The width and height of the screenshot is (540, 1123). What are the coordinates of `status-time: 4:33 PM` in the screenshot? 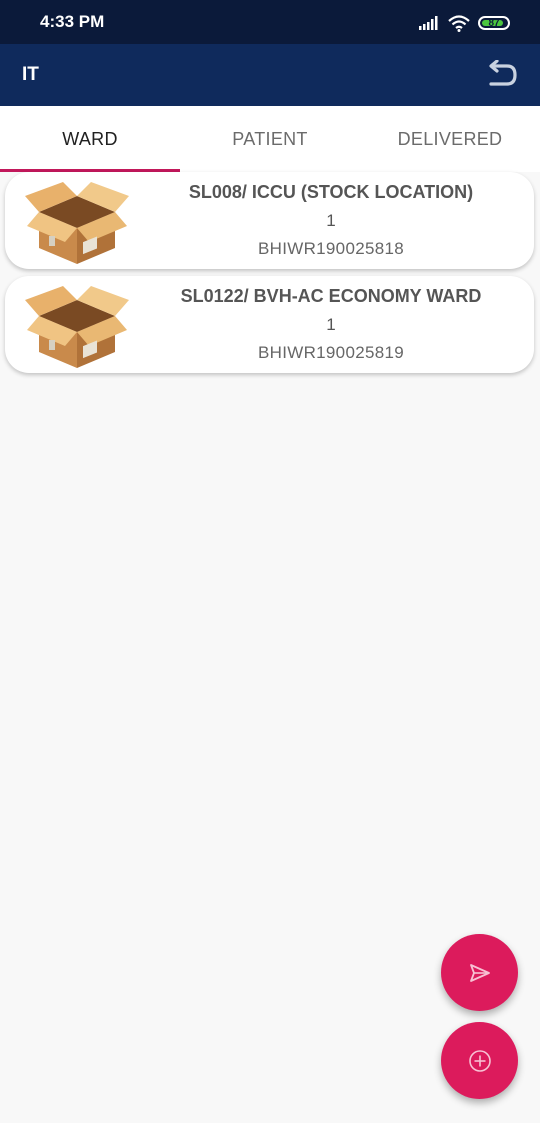 It's located at (72, 21).